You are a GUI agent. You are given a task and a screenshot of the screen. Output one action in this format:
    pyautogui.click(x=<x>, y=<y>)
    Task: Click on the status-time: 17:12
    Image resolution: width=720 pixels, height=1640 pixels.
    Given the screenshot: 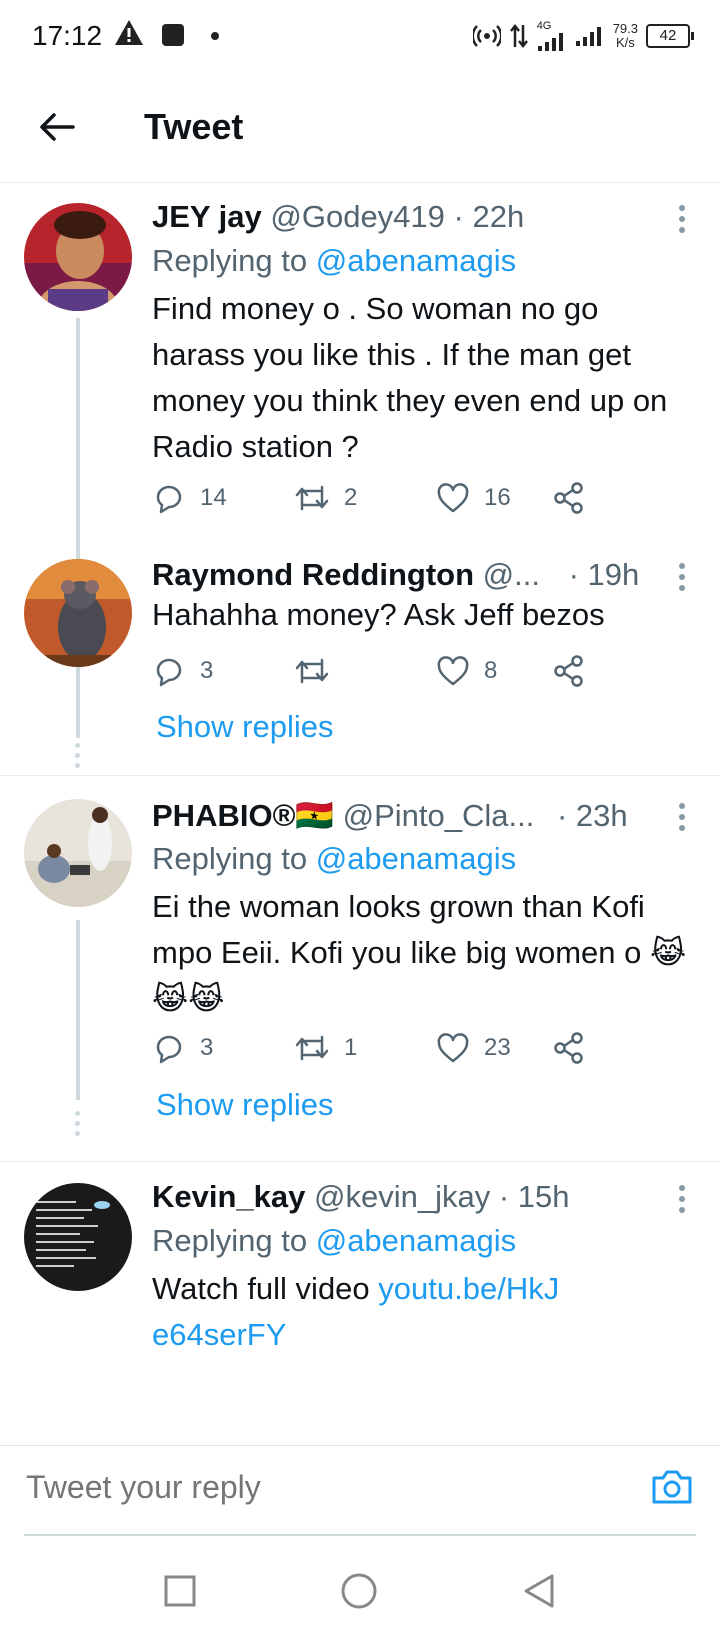 What is the action you would take?
    pyautogui.click(x=67, y=35)
    